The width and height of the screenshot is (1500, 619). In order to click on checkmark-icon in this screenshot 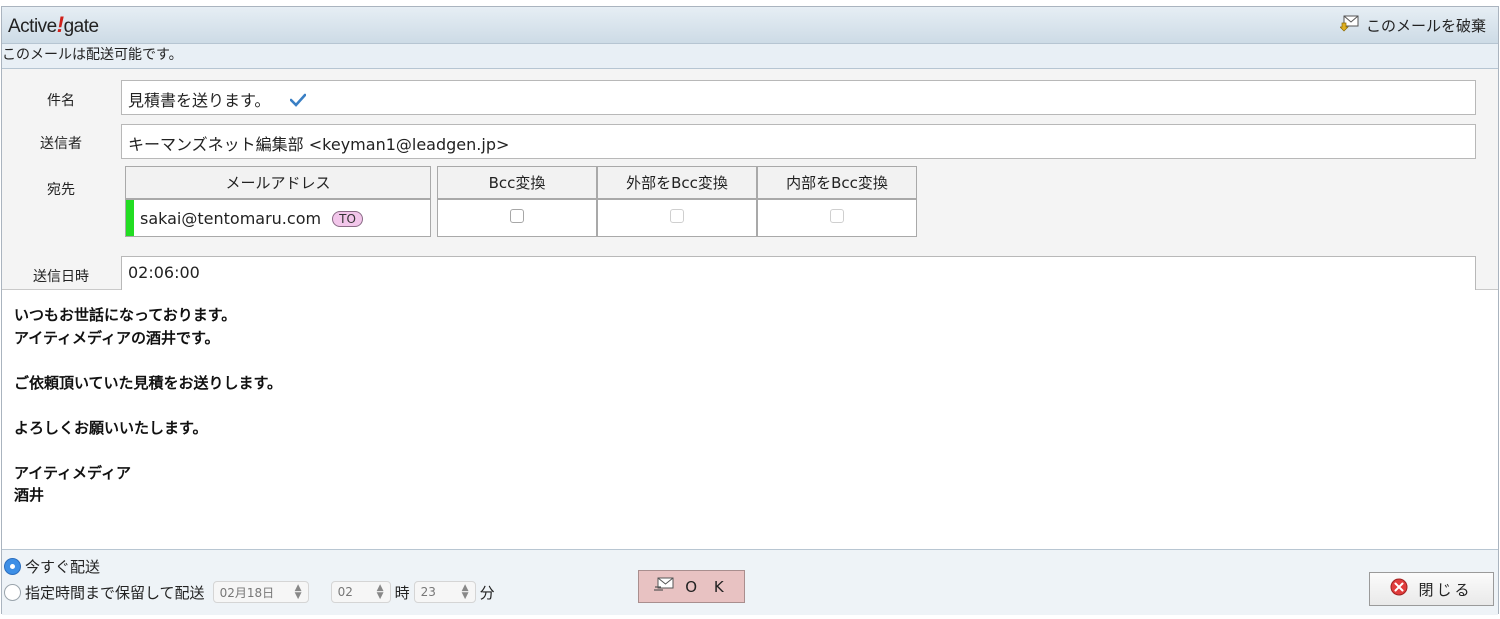, I will do `click(297, 101)`.